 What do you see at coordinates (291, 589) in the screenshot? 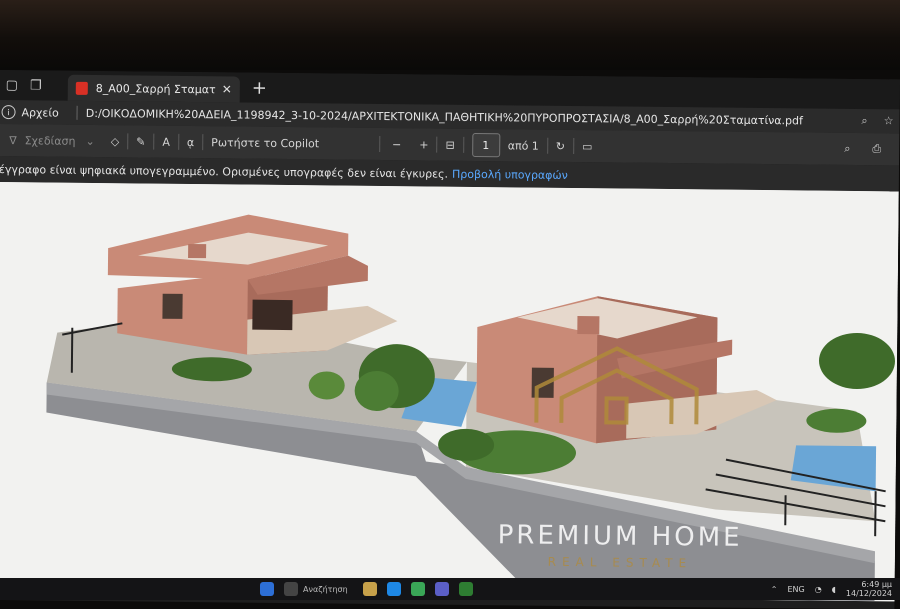
I see `search-icon` at bounding box center [291, 589].